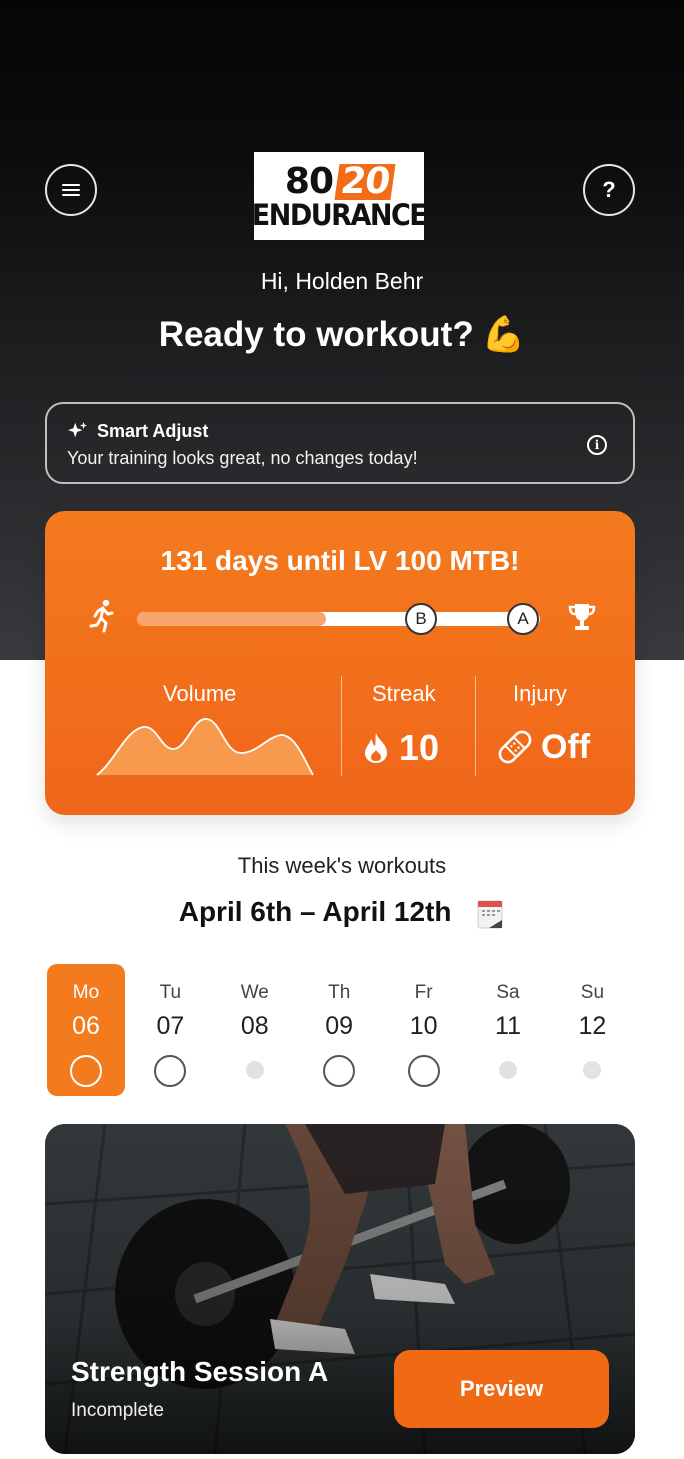 The image size is (684, 1459). I want to click on app-logo: 80 20 ENDURANCE, so click(339, 196).